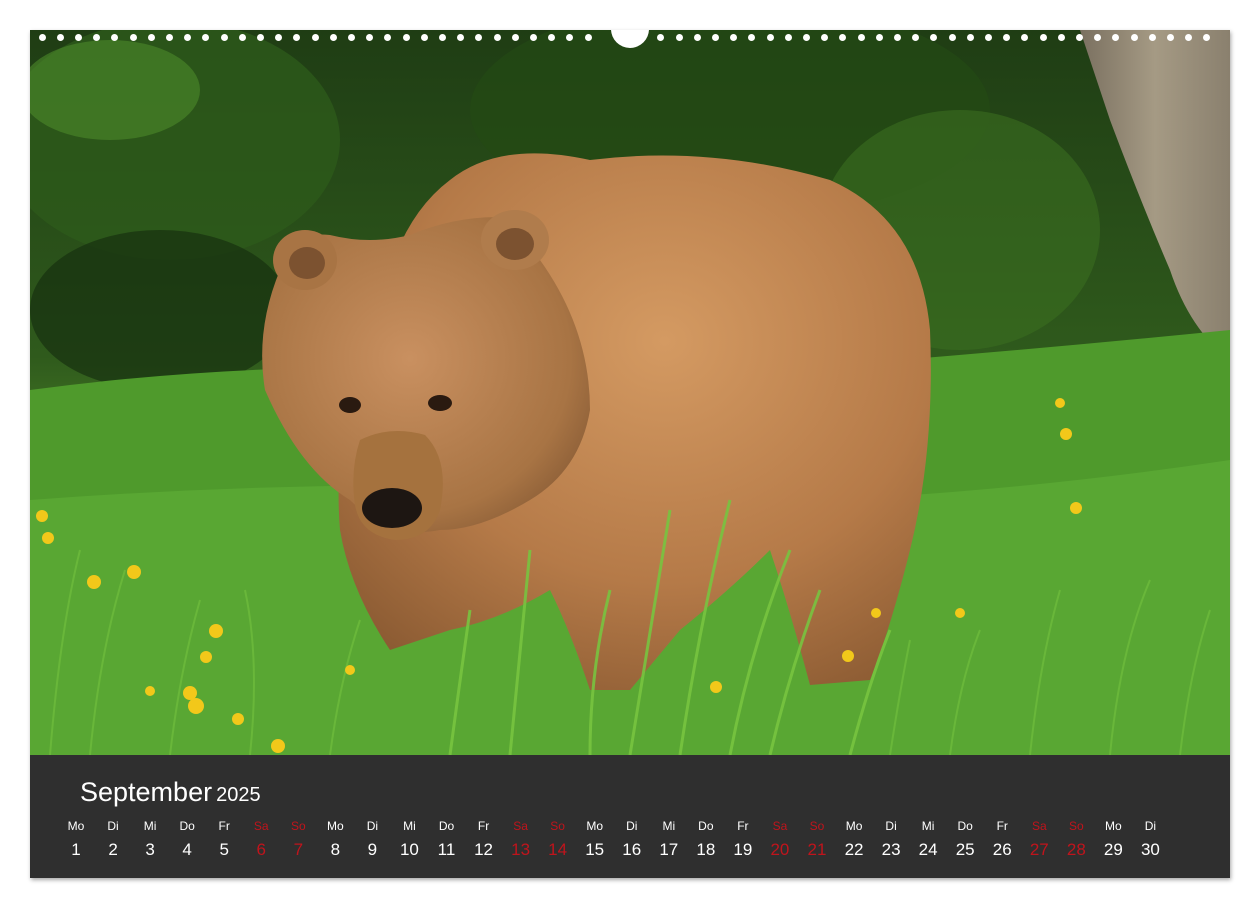  I want to click on day-number: 26, so click(1002, 849).